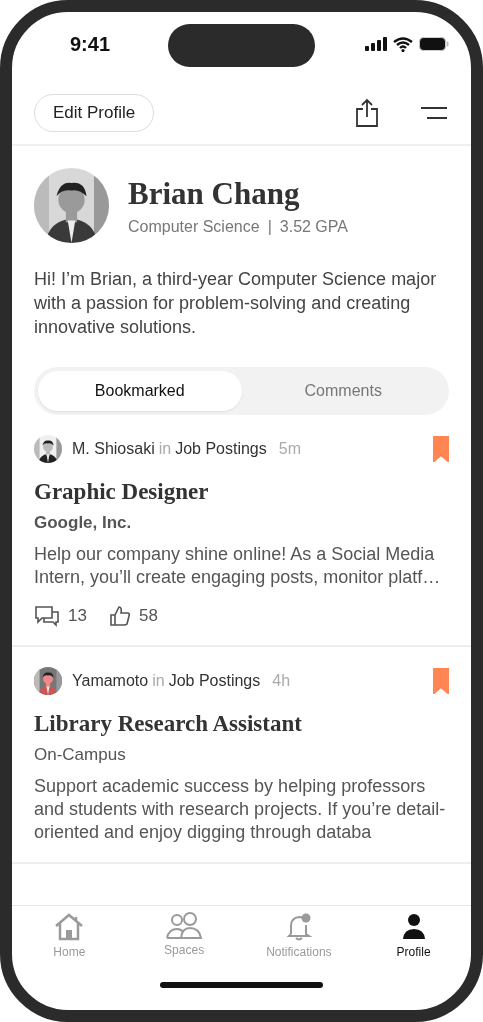 The image size is (483, 1022). What do you see at coordinates (434, 44) in the screenshot?
I see `battery-icon` at bounding box center [434, 44].